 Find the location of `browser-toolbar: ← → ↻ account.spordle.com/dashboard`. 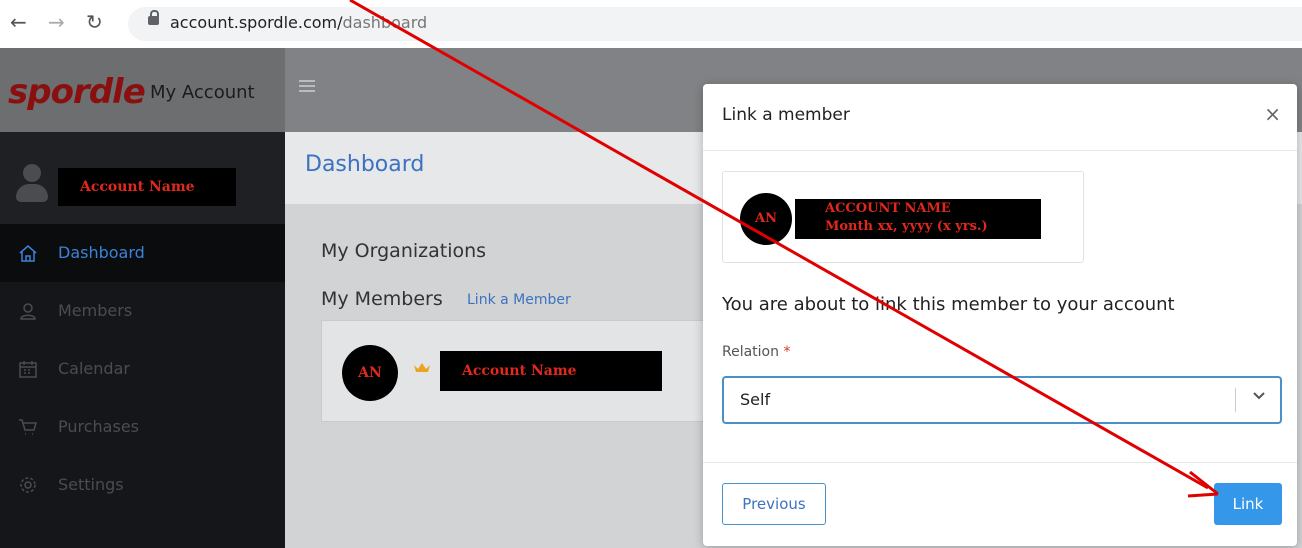

browser-toolbar: ← → ↻ account.spordle.com/dashboard is located at coordinates (651, 24).